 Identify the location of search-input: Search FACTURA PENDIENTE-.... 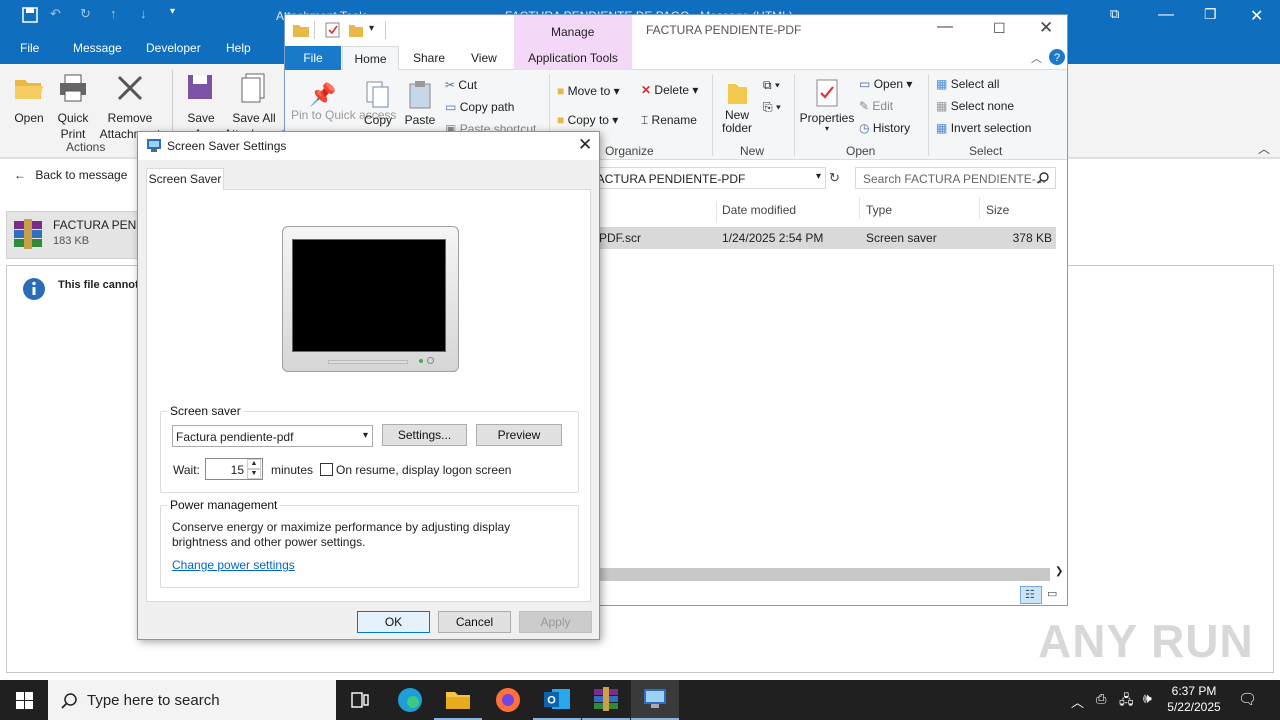
(955, 178).